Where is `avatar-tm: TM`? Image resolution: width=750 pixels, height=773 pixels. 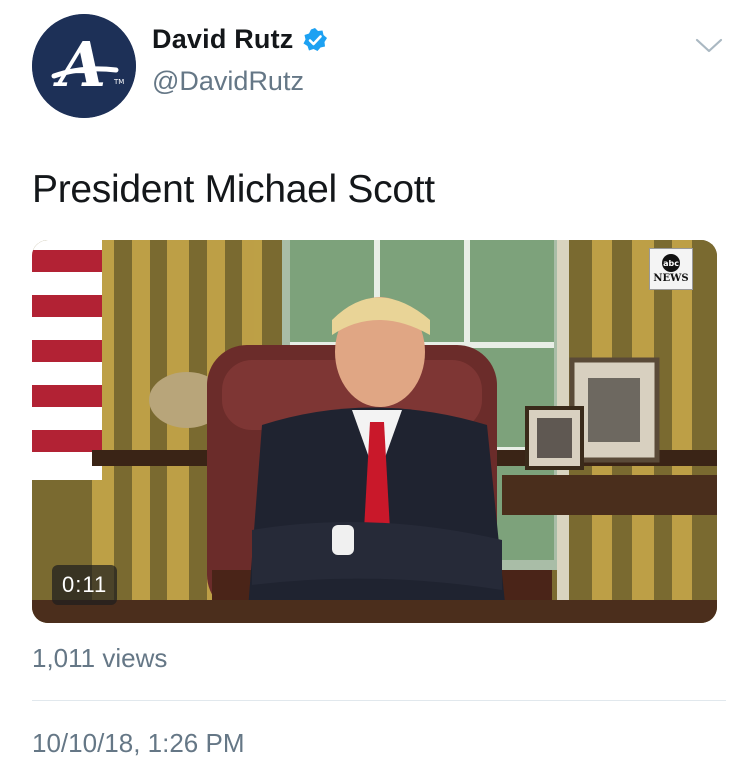
avatar-tm: TM is located at coordinates (118, 82).